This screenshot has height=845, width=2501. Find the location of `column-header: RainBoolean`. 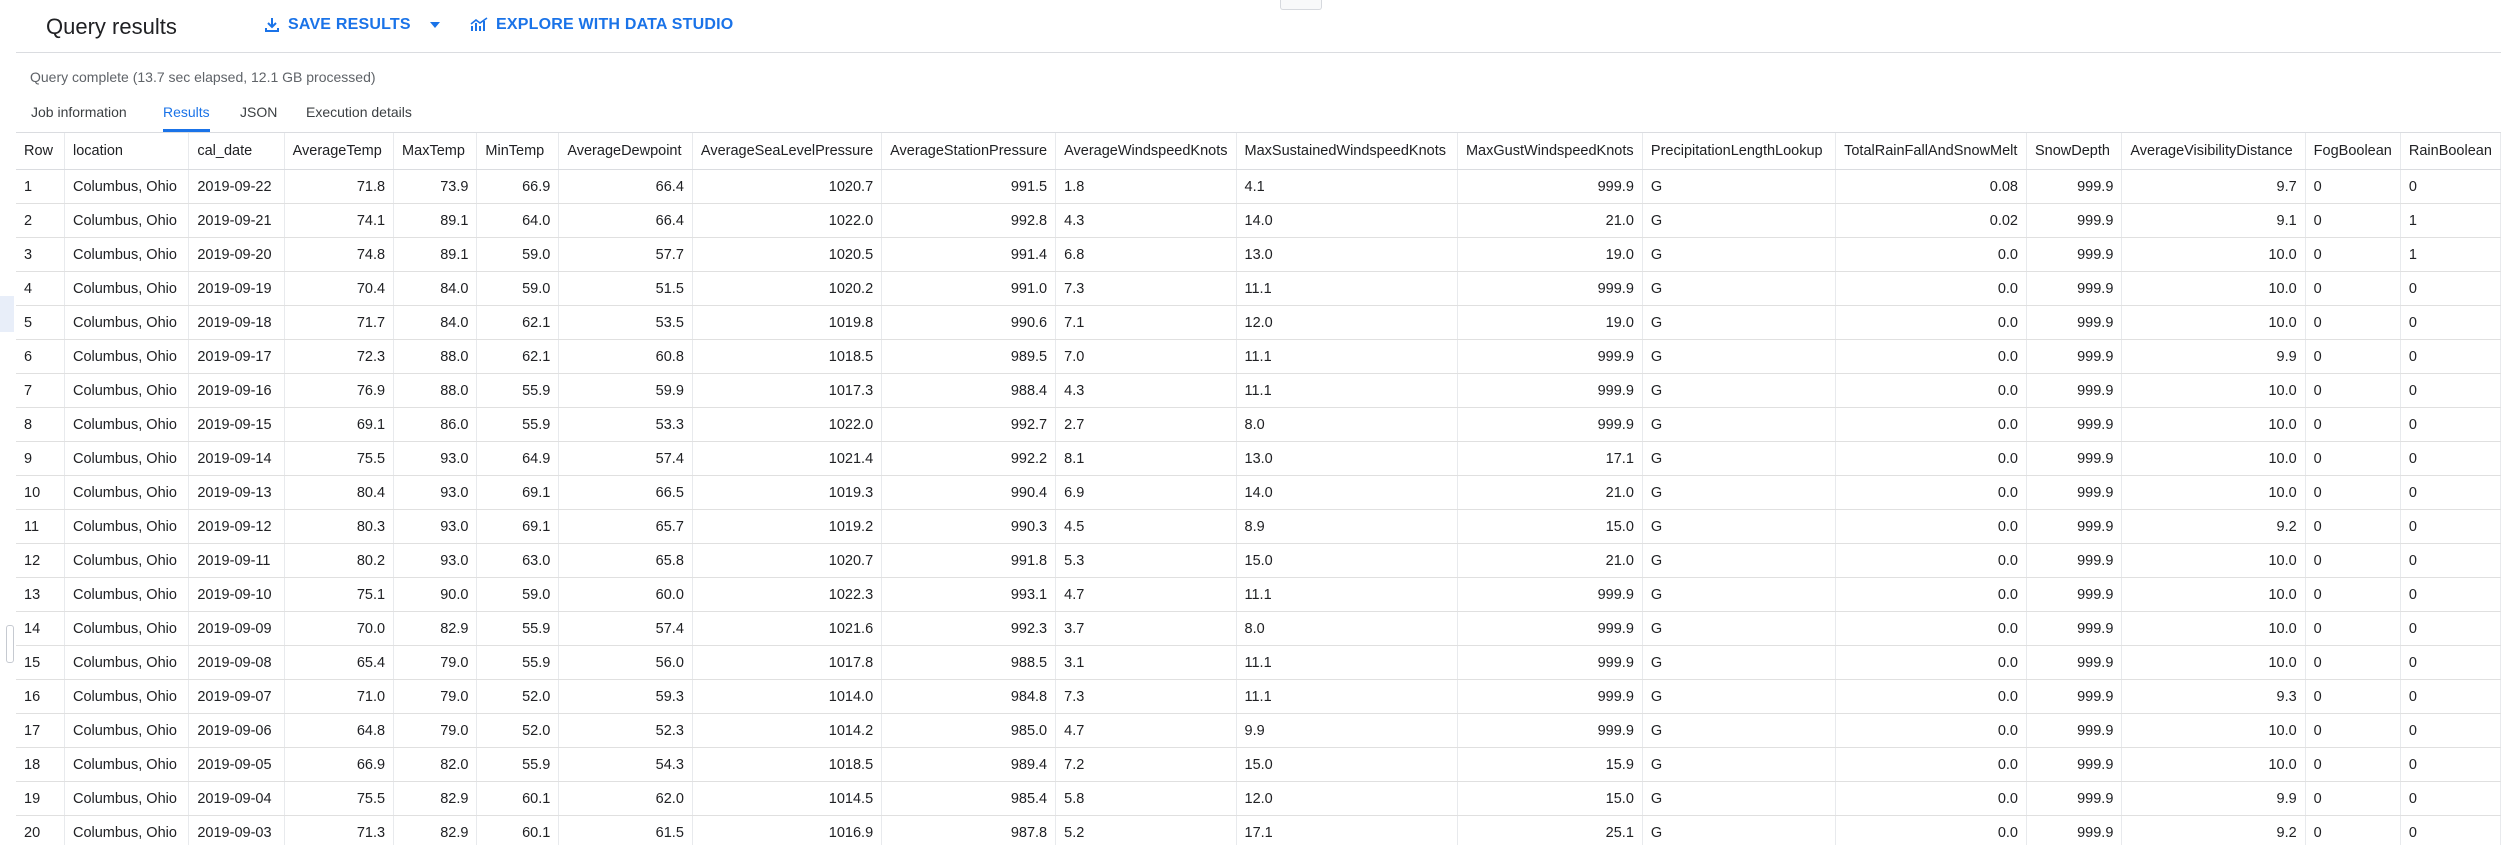

column-header: RainBoolean is located at coordinates (2450, 151).